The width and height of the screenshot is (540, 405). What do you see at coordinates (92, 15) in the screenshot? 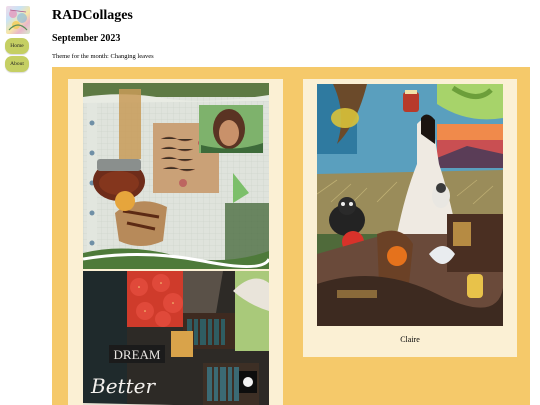
I see `site-title: RADCollages` at bounding box center [92, 15].